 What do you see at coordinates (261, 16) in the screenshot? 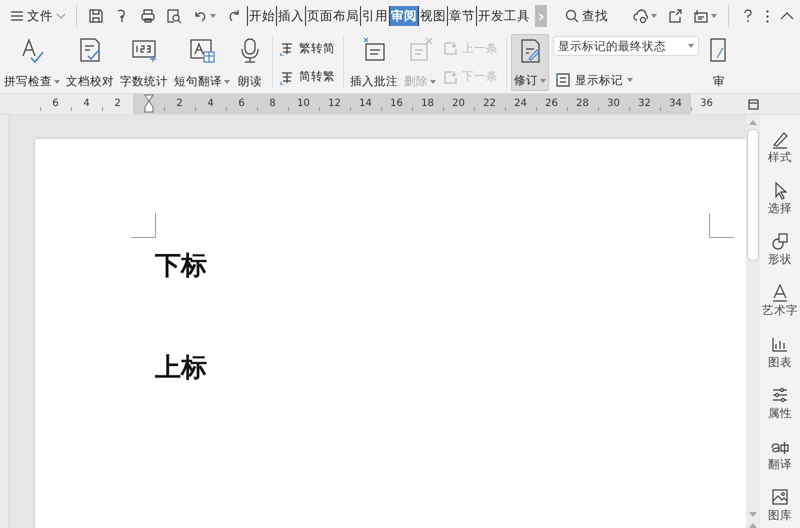
I see `ribbon-tab: 开始` at bounding box center [261, 16].